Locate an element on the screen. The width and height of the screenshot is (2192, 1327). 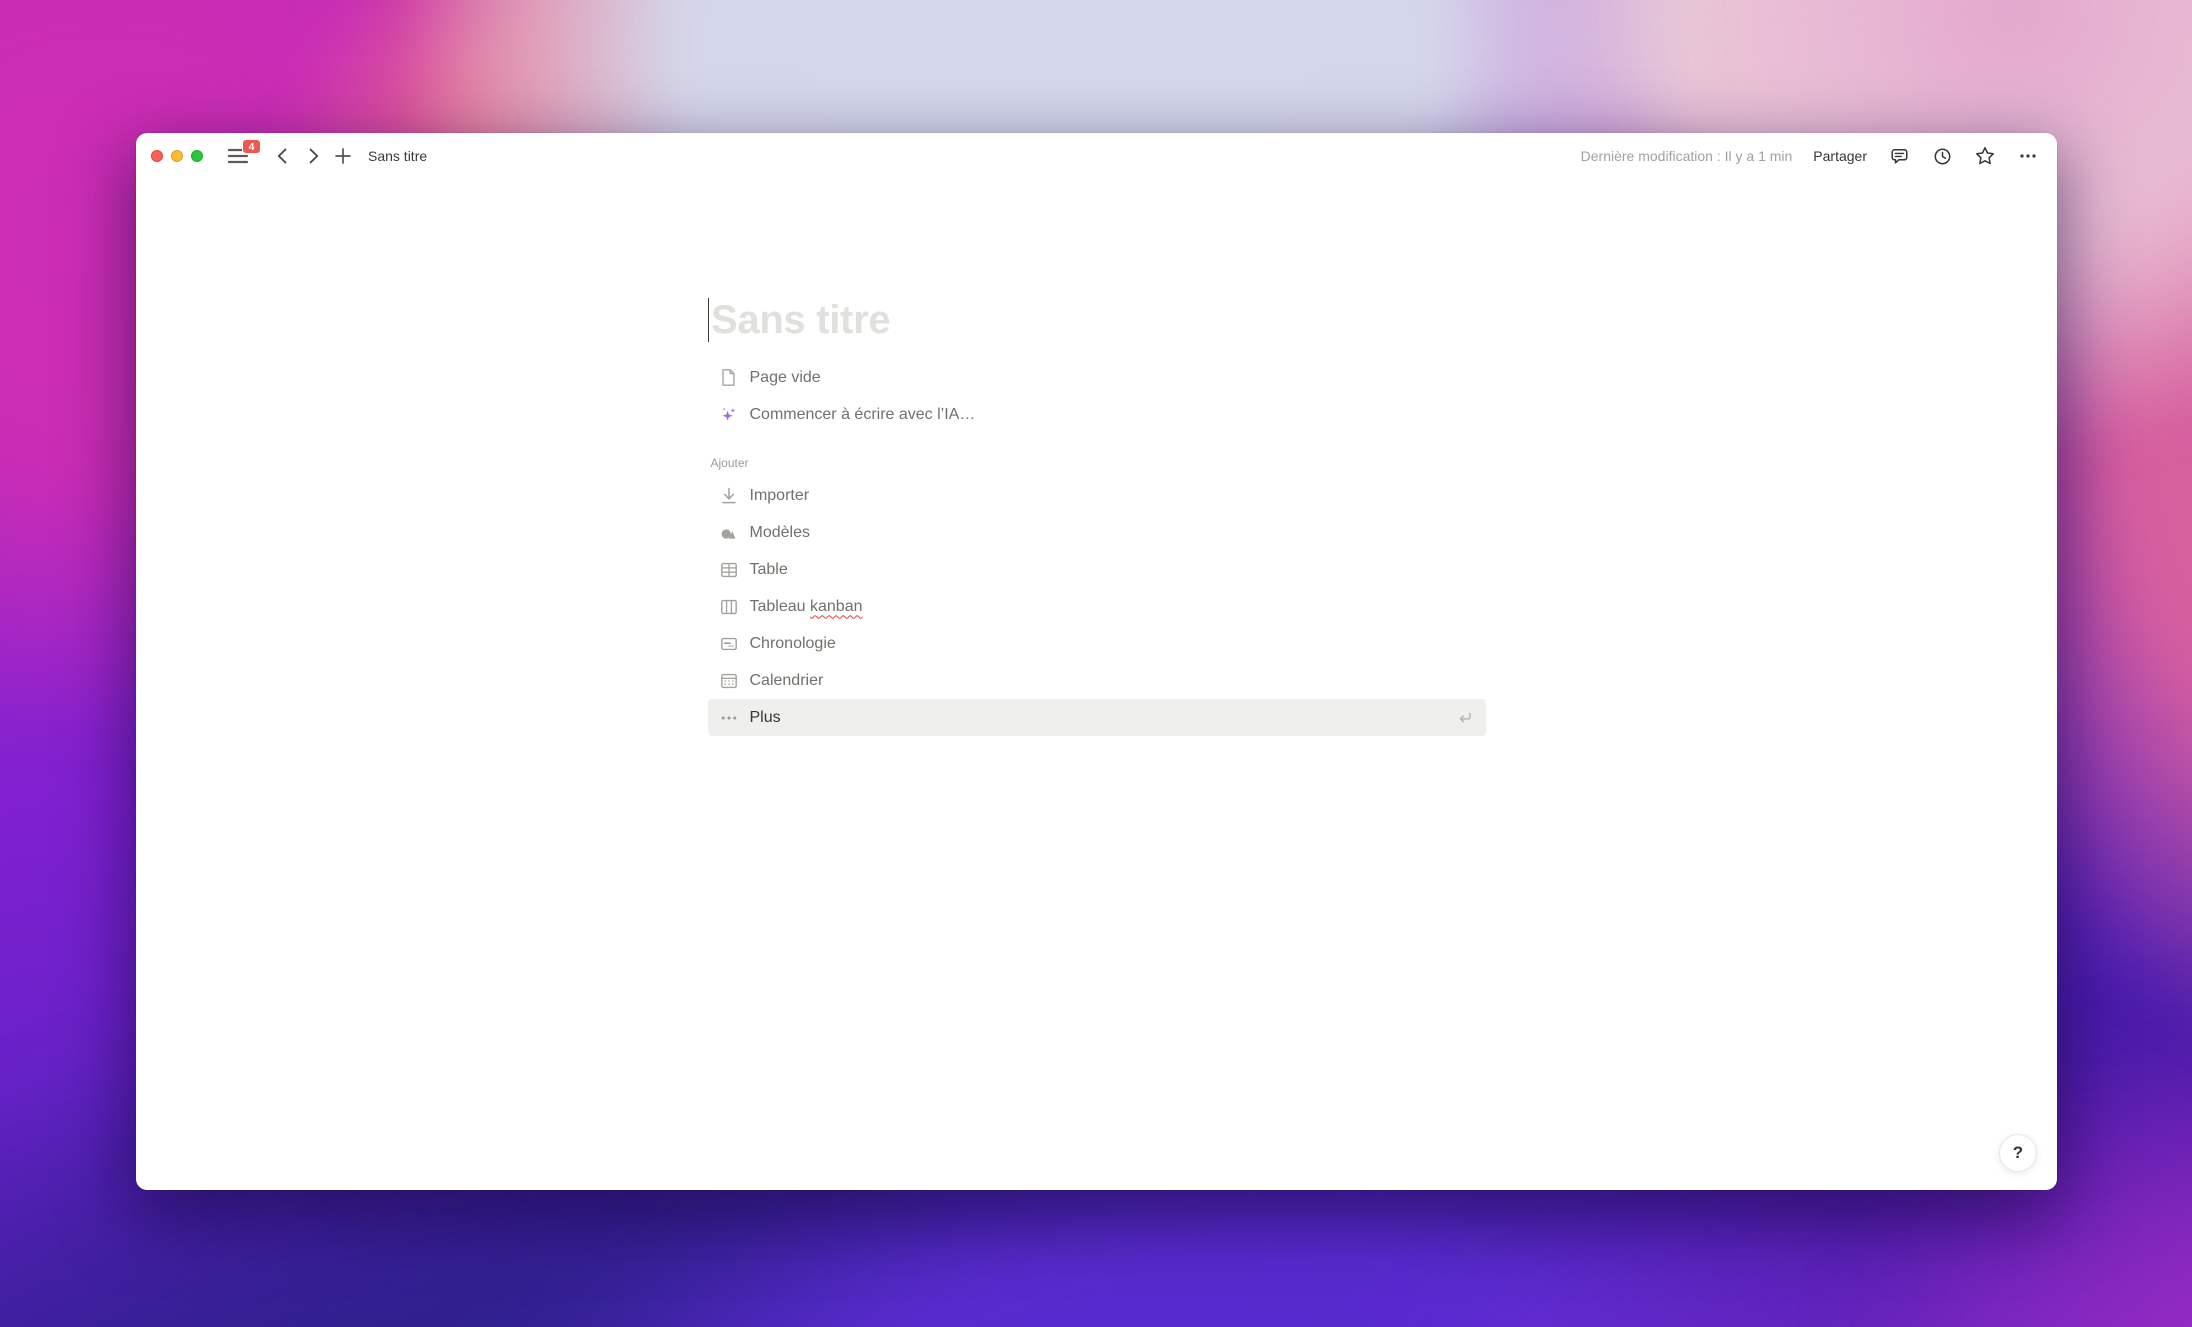
menu-item-plus: Plus is located at coordinates (1096, 717).